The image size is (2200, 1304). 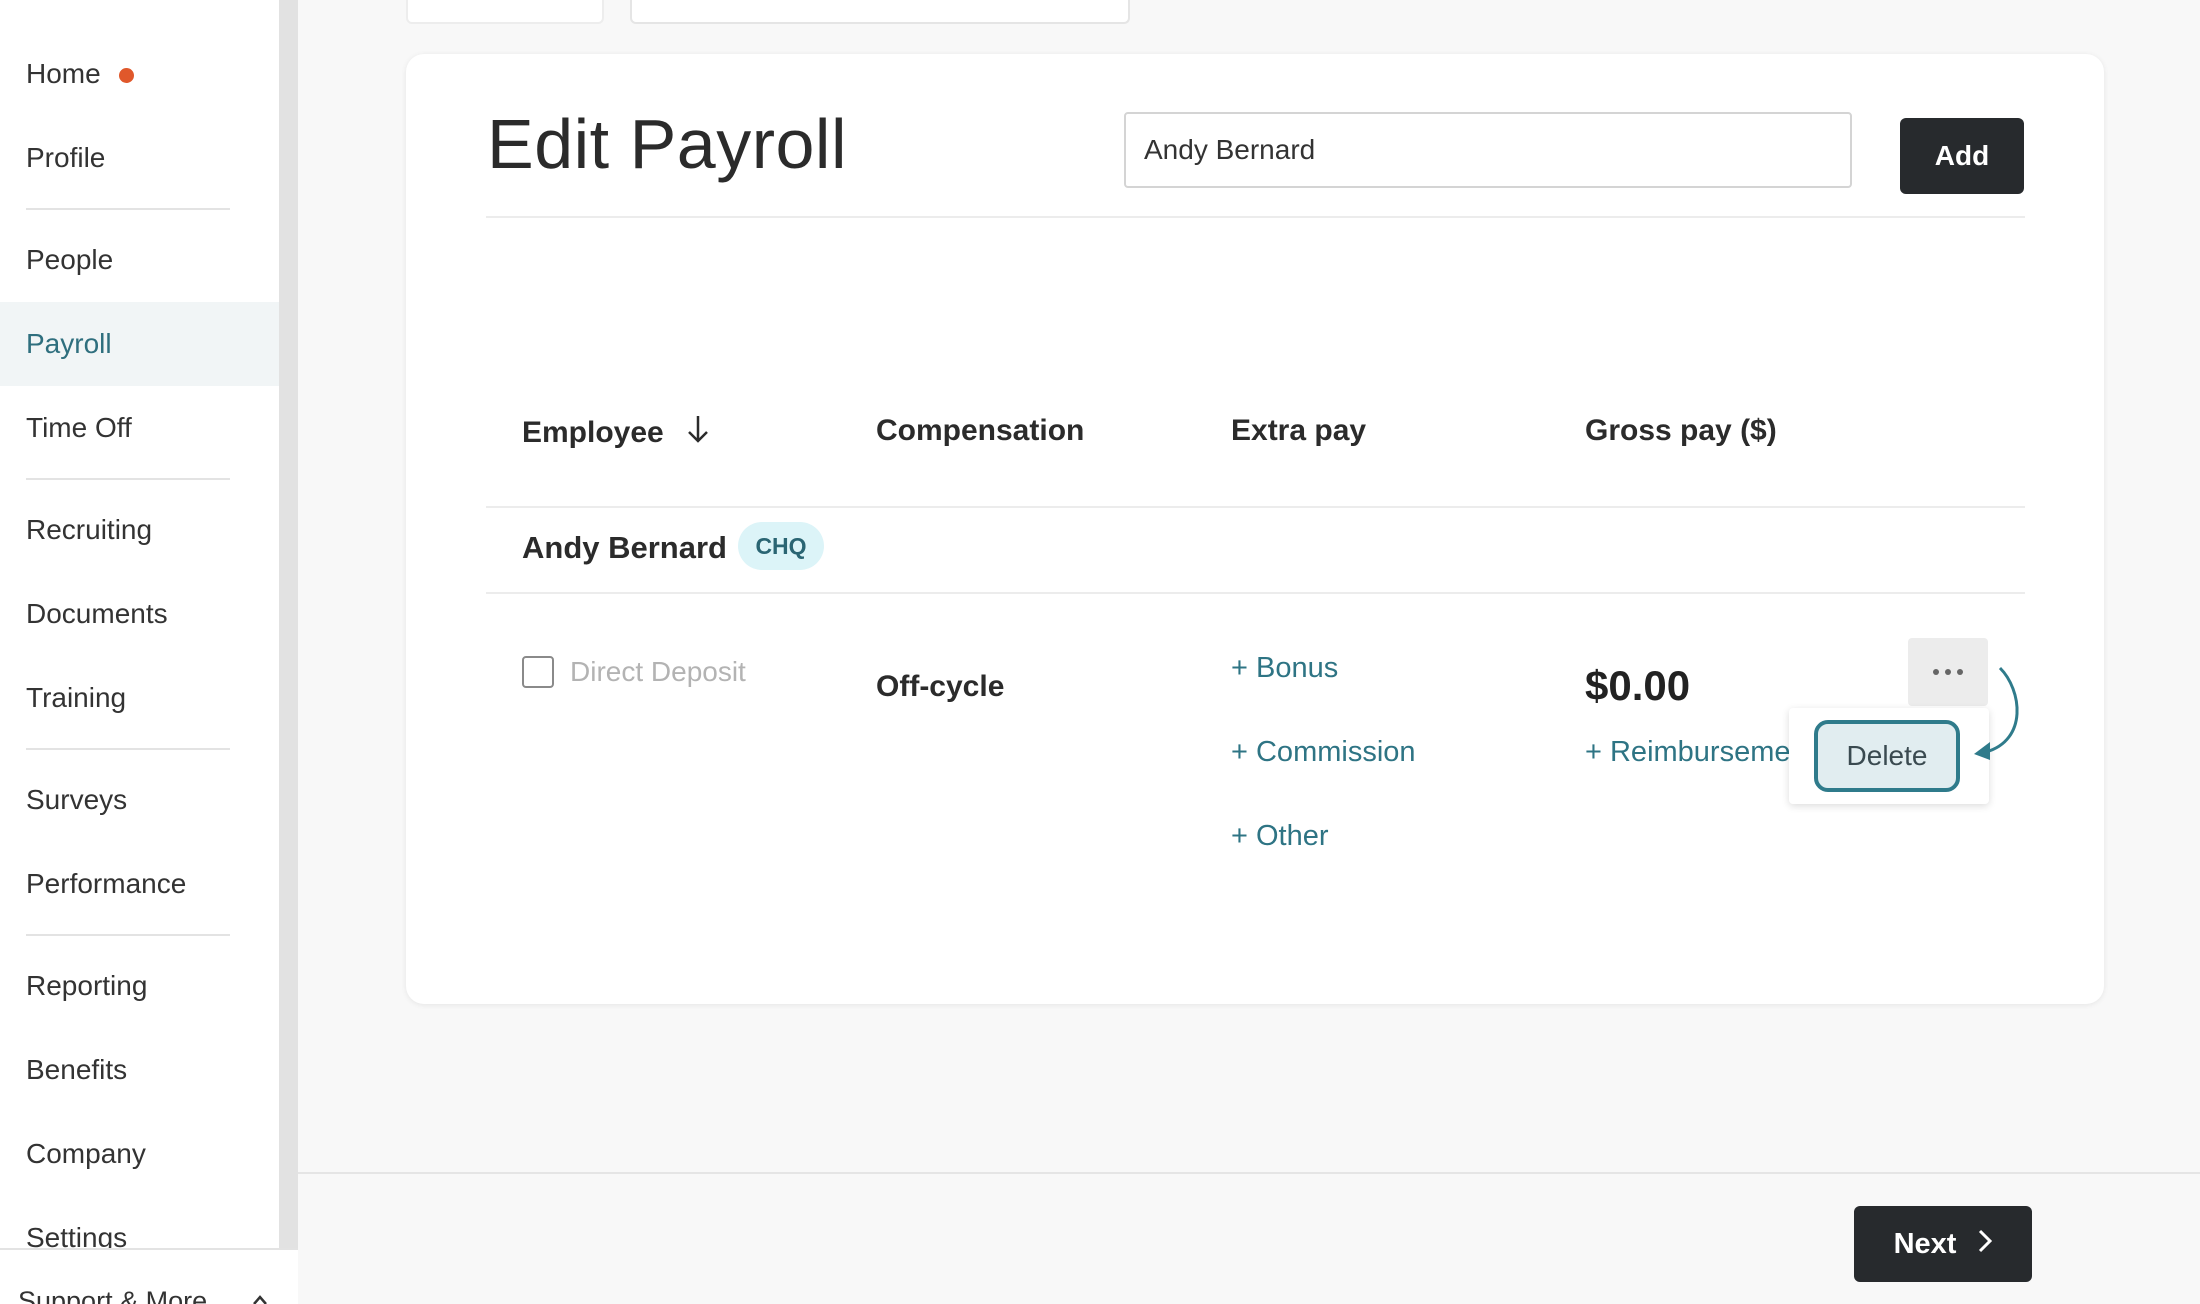 I want to click on add-reimbursement-link: + Reimburseme, so click(x=1688, y=752).